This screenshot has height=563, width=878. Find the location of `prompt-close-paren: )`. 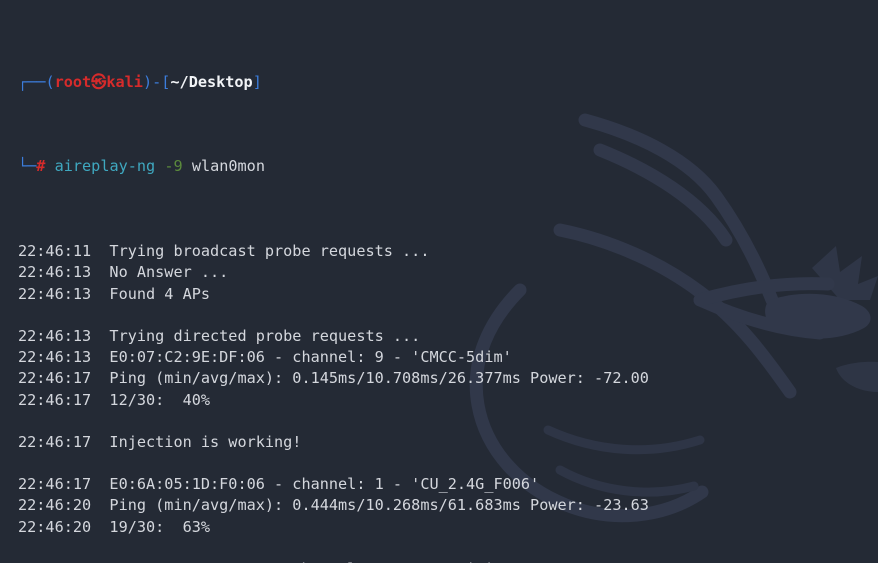

prompt-close-paren: ) is located at coordinates (147, 81).